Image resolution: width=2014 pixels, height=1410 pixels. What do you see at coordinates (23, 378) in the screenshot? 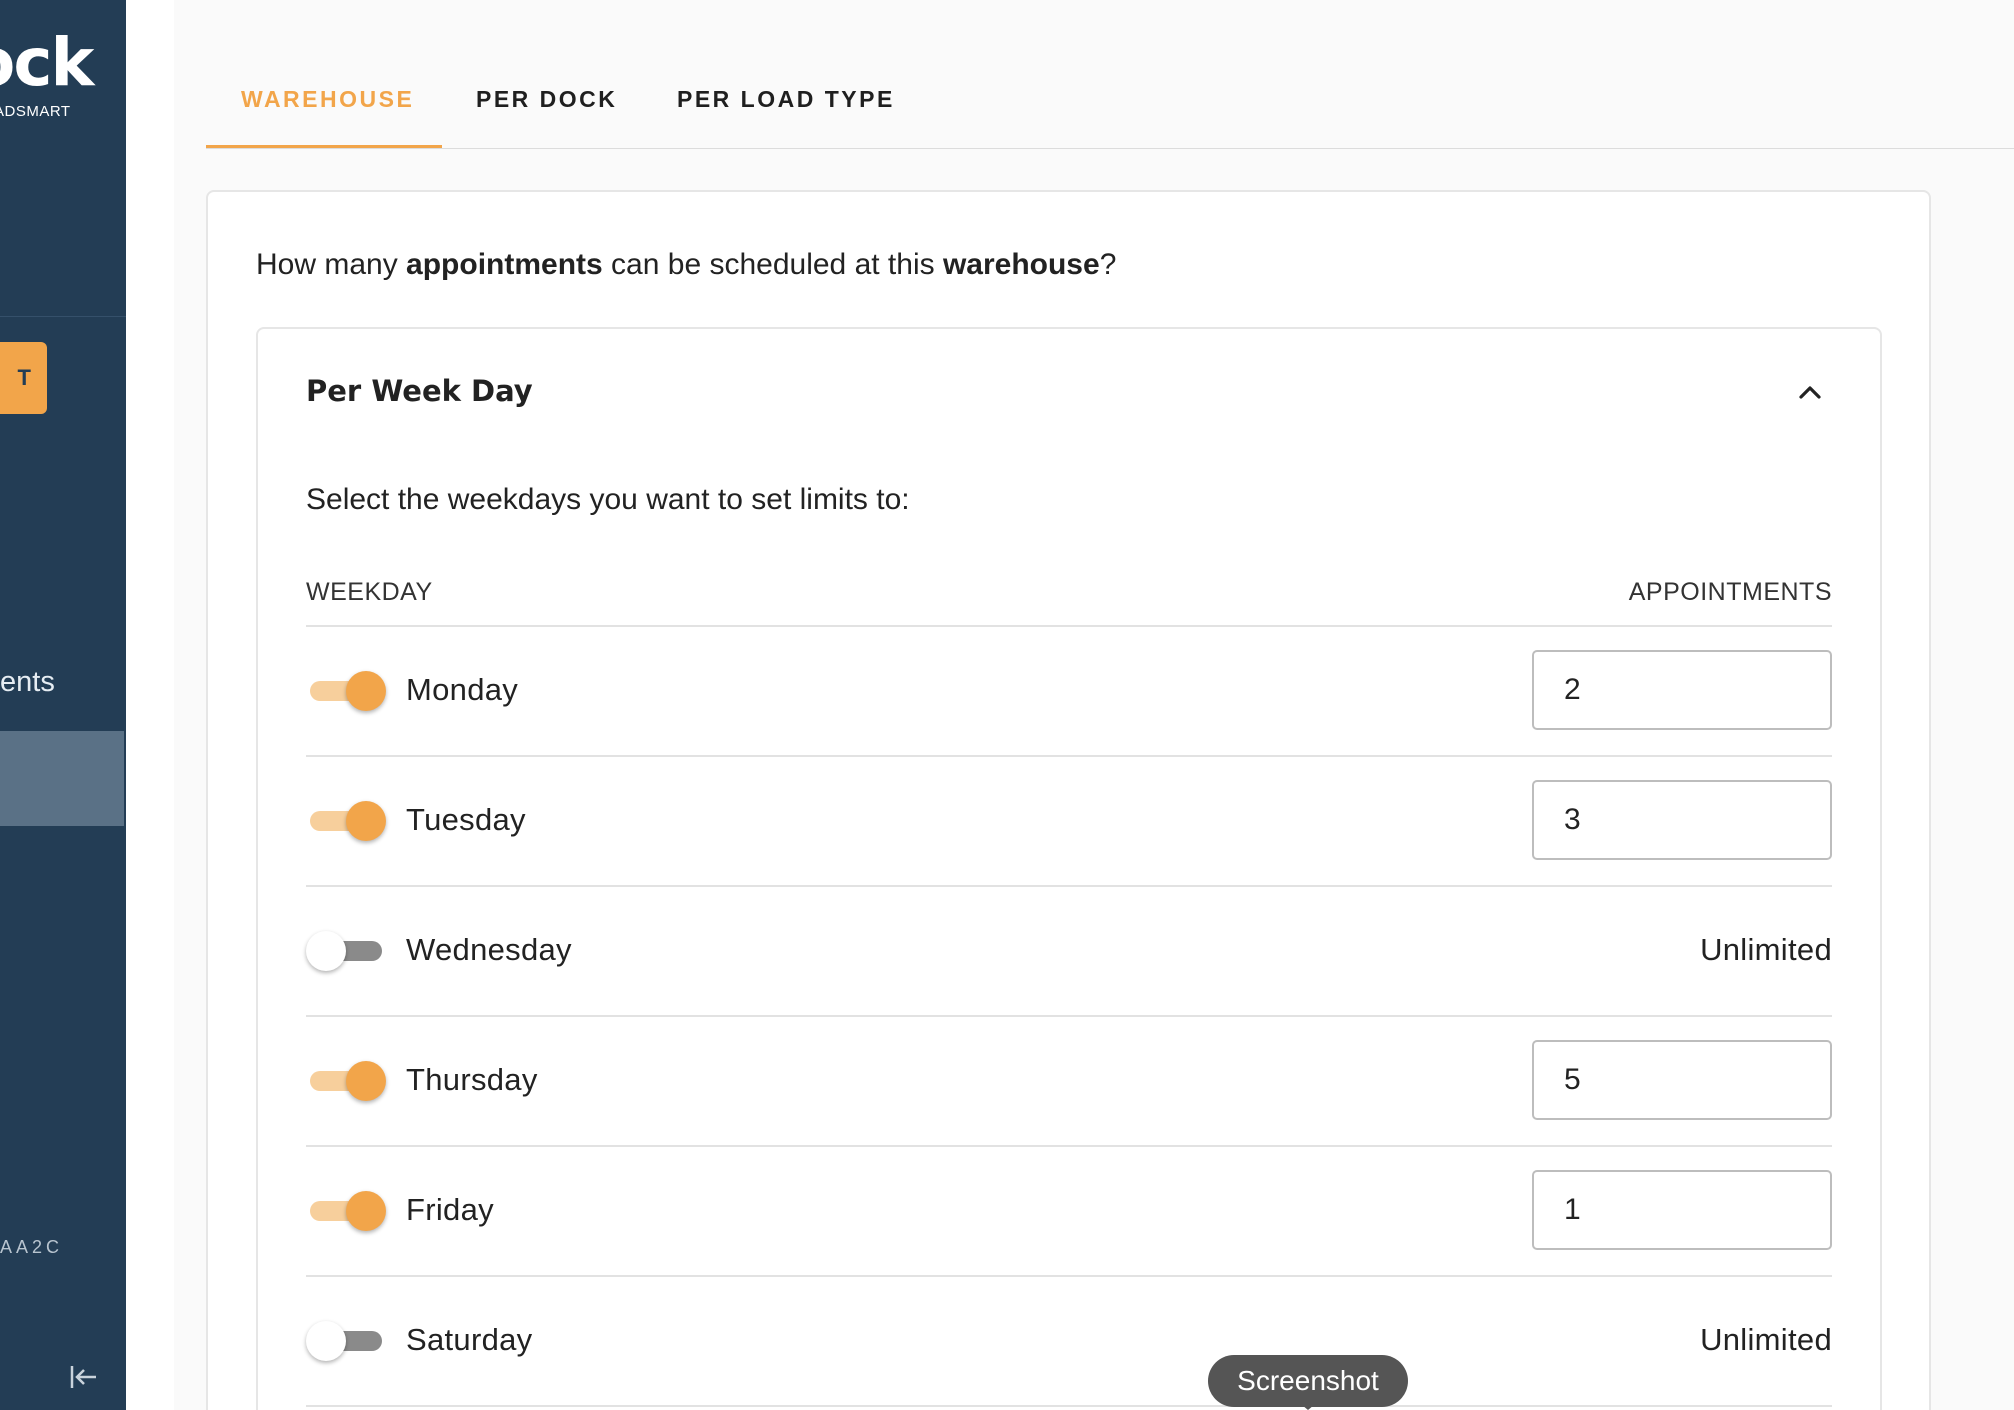
I see `sidebar-primary-button: T` at bounding box center [23, 378].